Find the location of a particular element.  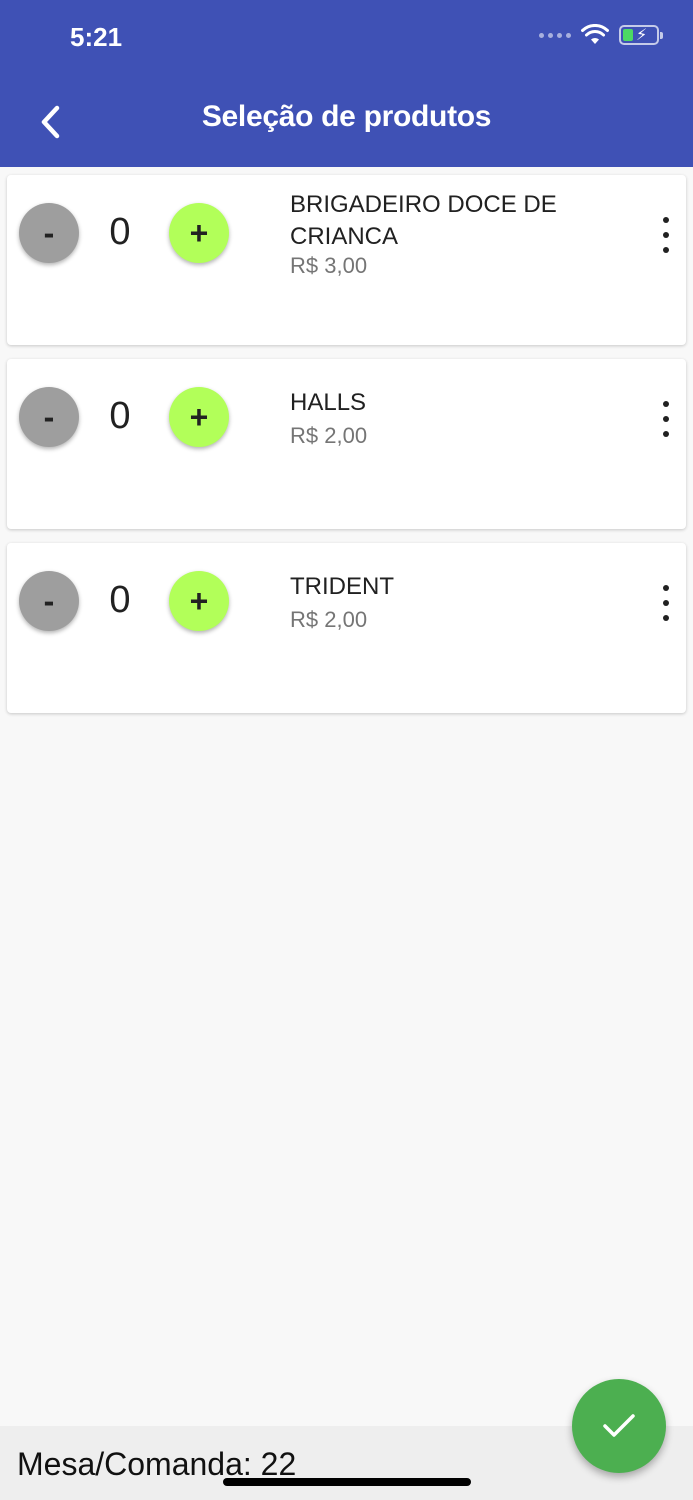

status-time: 5:21 is located at coordinates (96, 37).